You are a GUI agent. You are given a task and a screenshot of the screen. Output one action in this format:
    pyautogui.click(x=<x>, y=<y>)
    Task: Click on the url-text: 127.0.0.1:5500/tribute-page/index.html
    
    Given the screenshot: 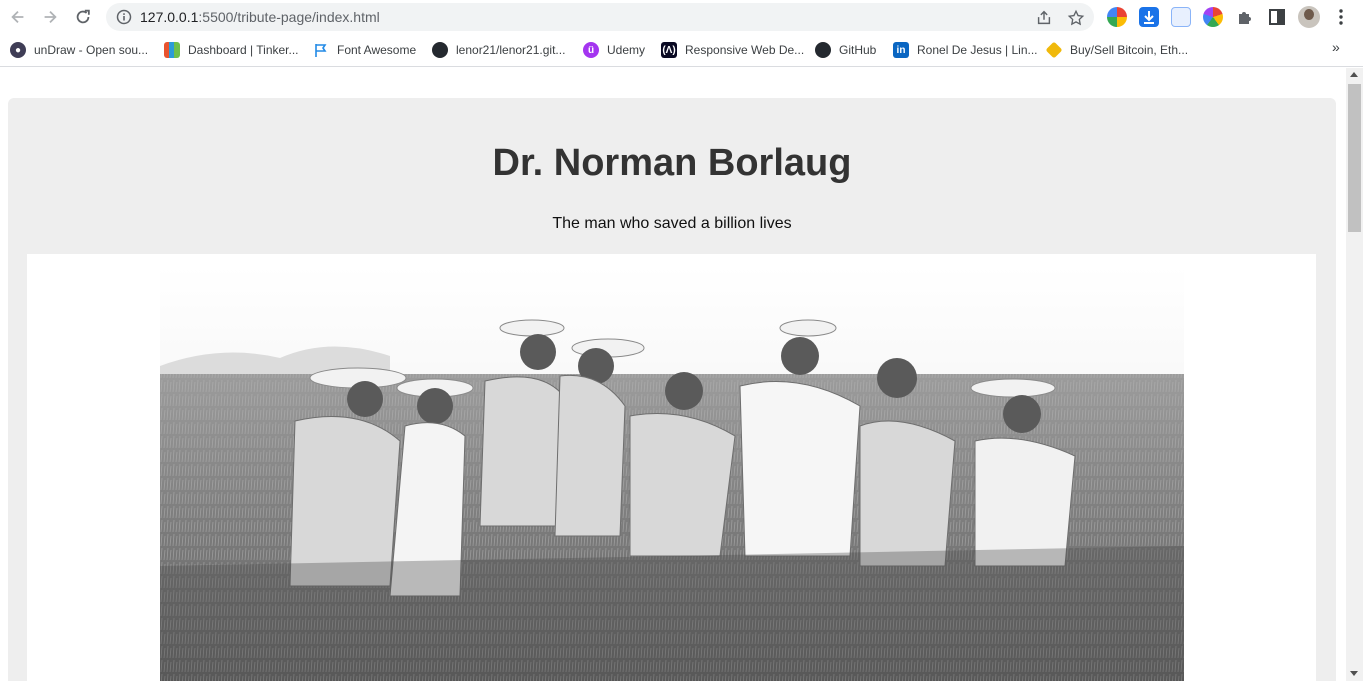 What is the action you would take?
    pyautogui.click(x=260, y=17)
    